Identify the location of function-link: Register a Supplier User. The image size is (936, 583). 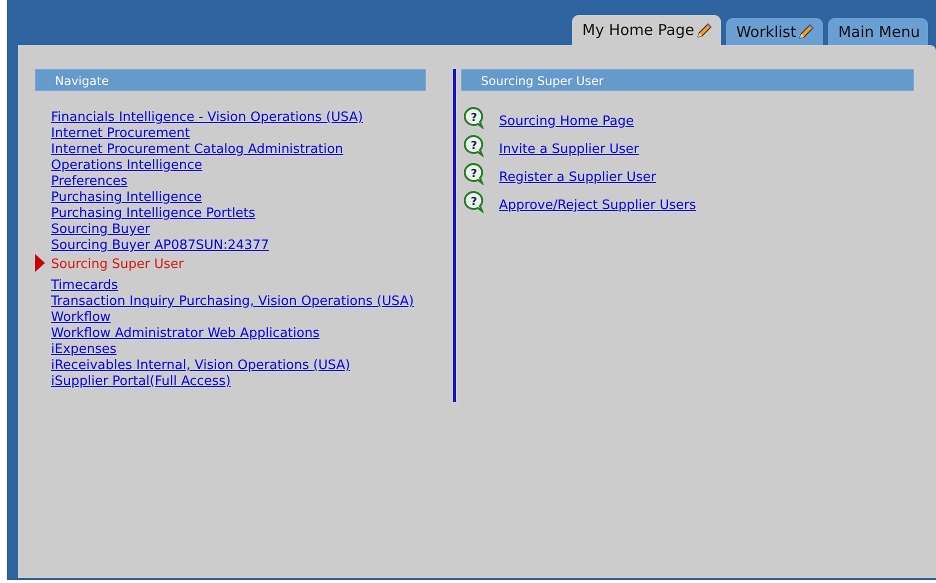
(577, 178).